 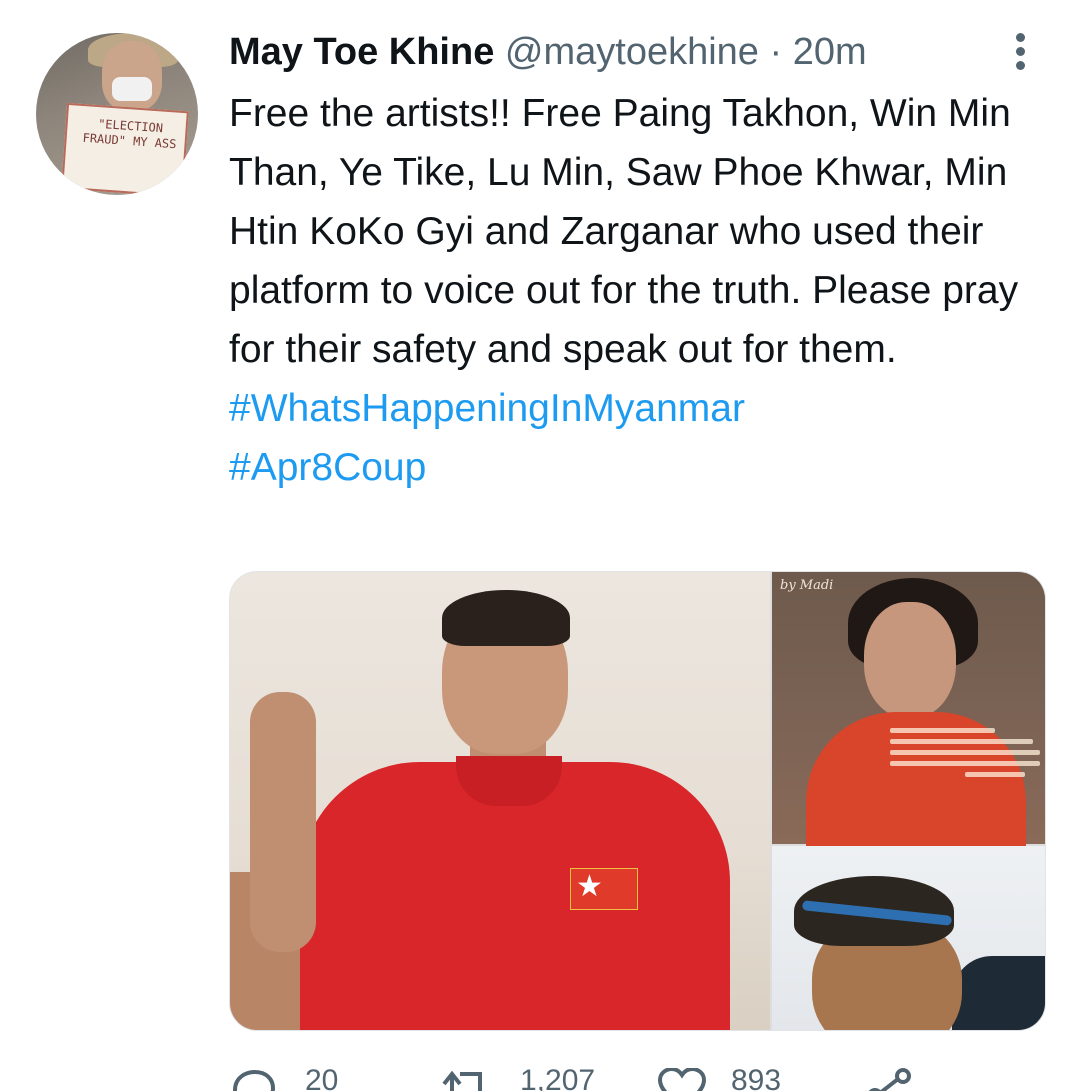 I want to click on photo-dark-shirt, so click(x=998, y=993).